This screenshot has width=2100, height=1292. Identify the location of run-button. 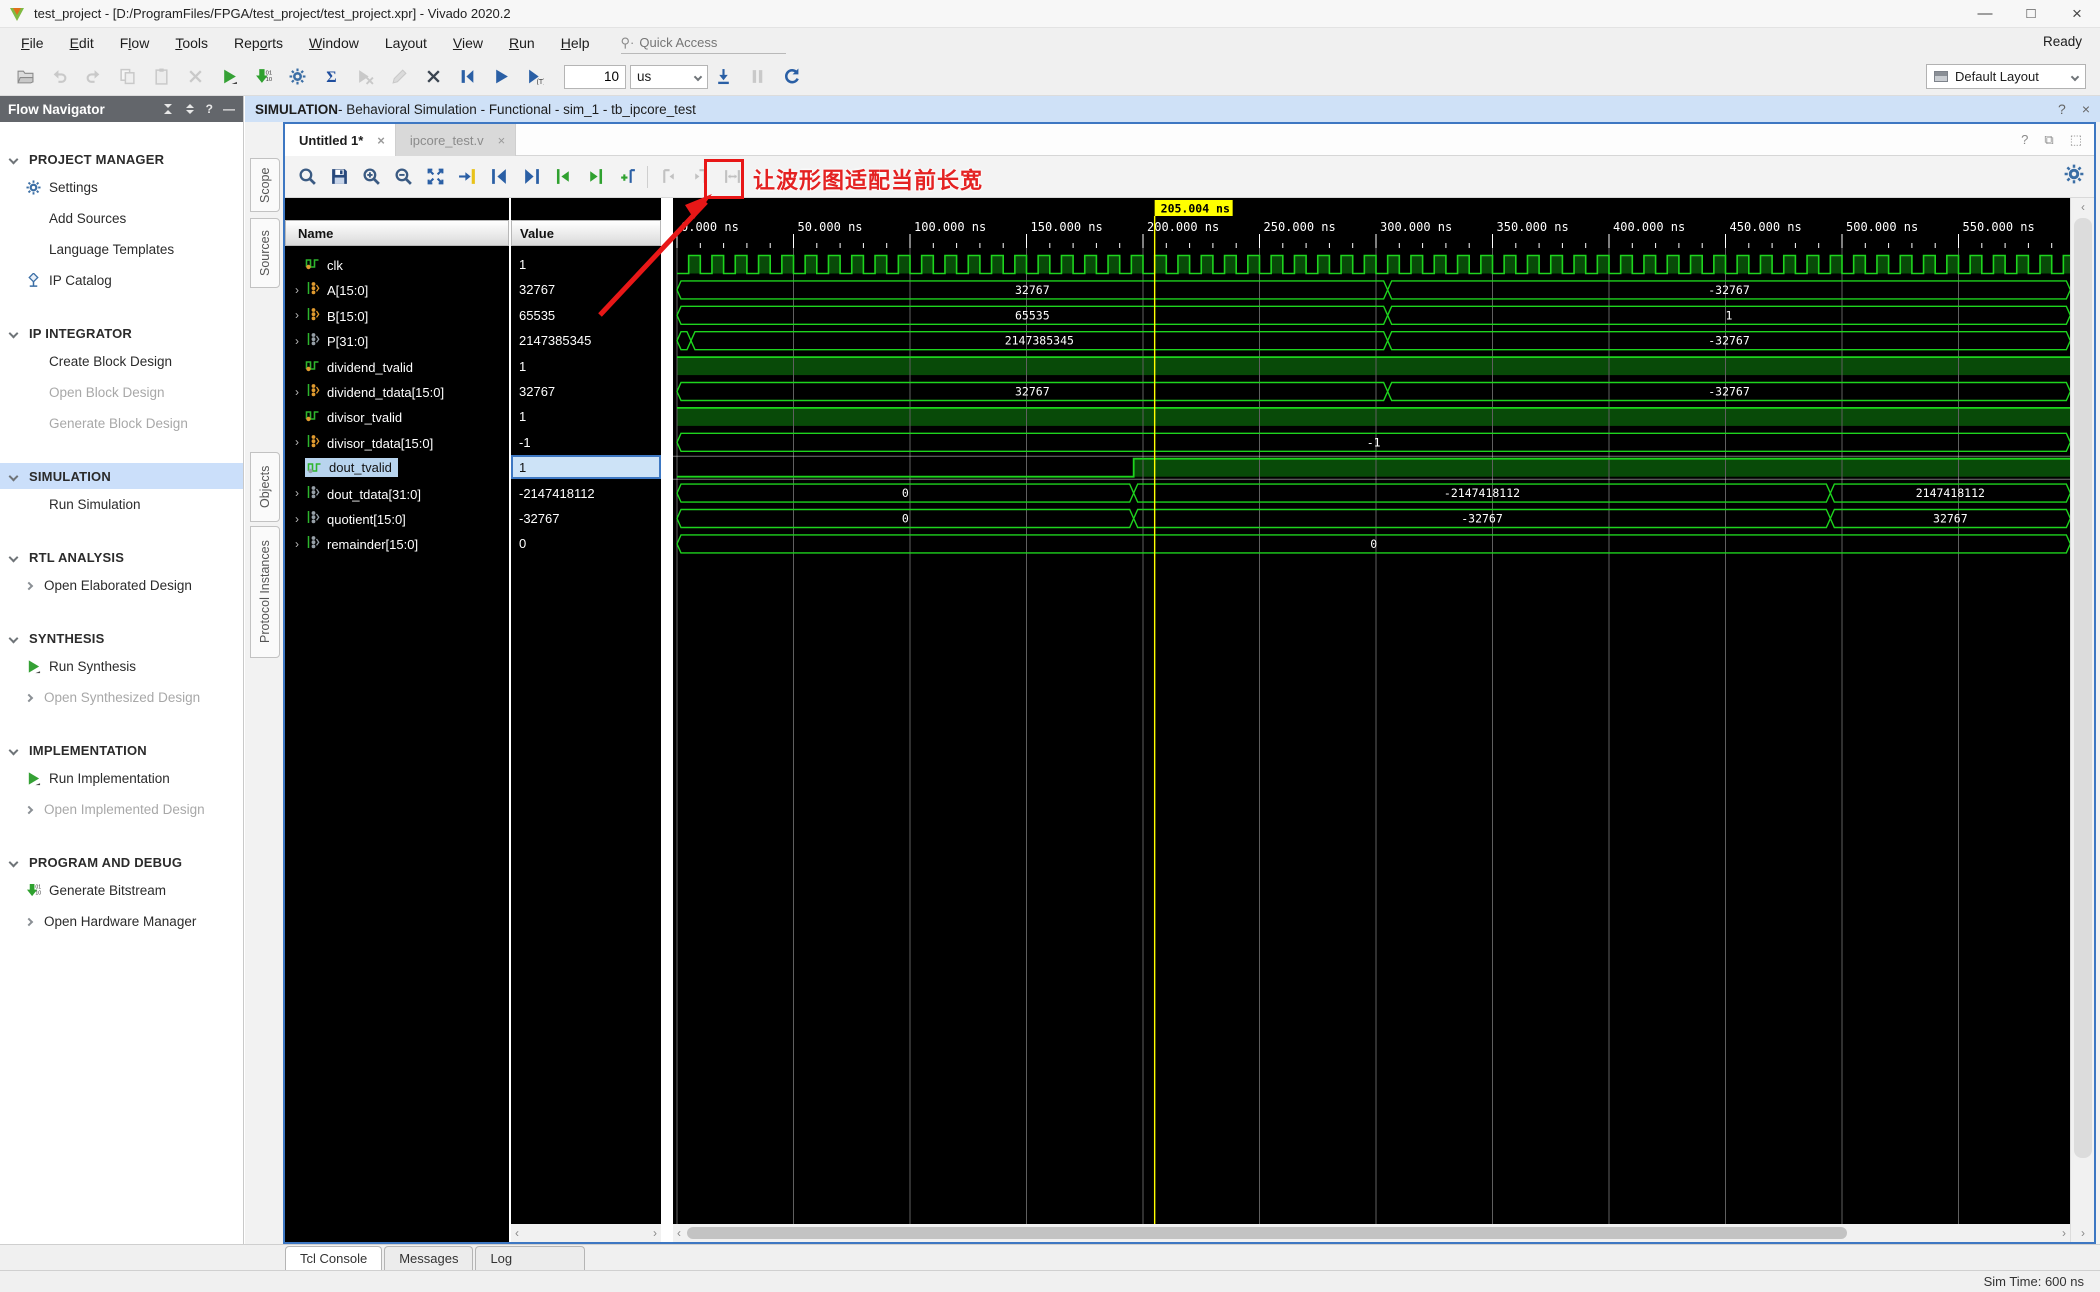
(229, 77).